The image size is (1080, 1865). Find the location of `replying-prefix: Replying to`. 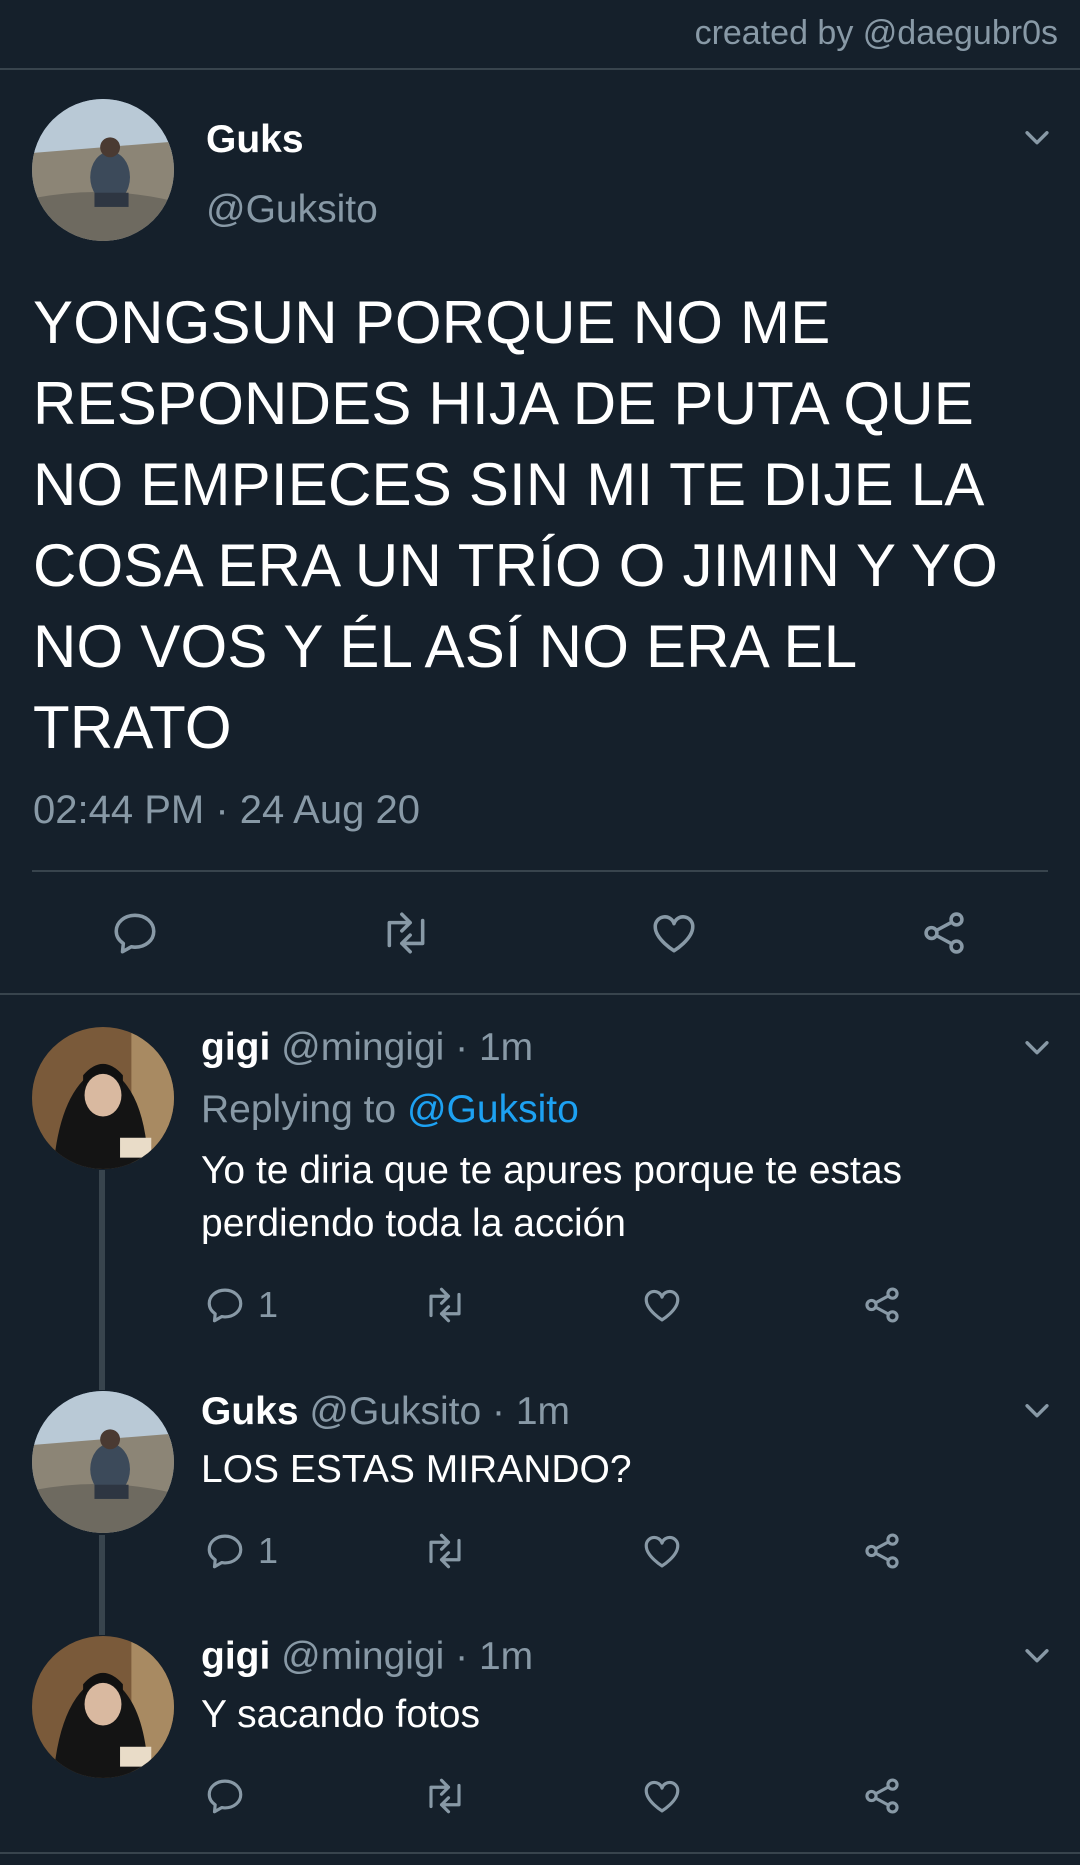

replying-prefix: Replying to is located at coordinates (304, 1109).